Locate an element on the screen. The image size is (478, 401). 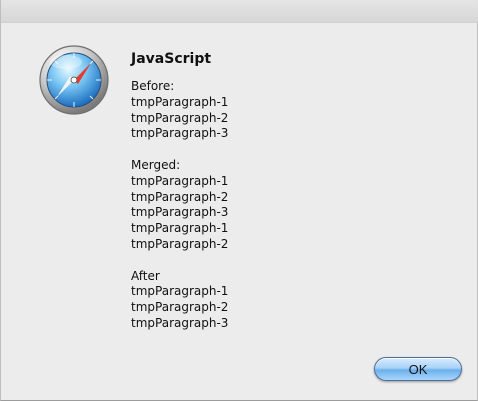
message-line: Before: is located at coordinates (153, 86).